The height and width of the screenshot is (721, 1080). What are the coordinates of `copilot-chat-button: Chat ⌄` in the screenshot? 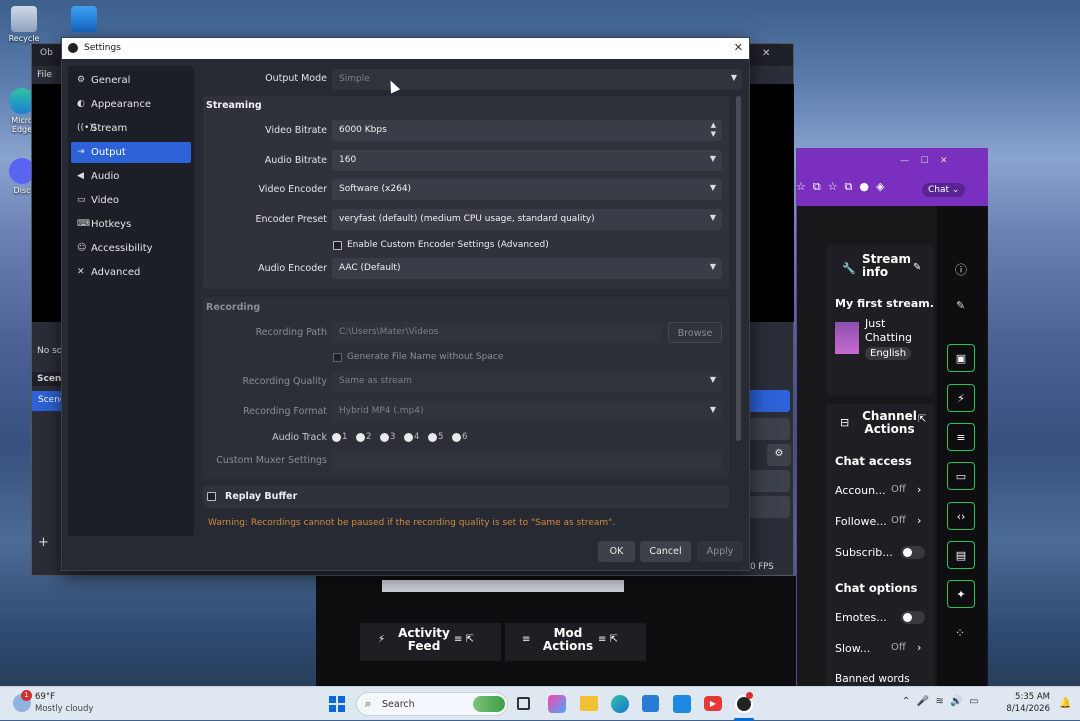 It's located at (944, 190).